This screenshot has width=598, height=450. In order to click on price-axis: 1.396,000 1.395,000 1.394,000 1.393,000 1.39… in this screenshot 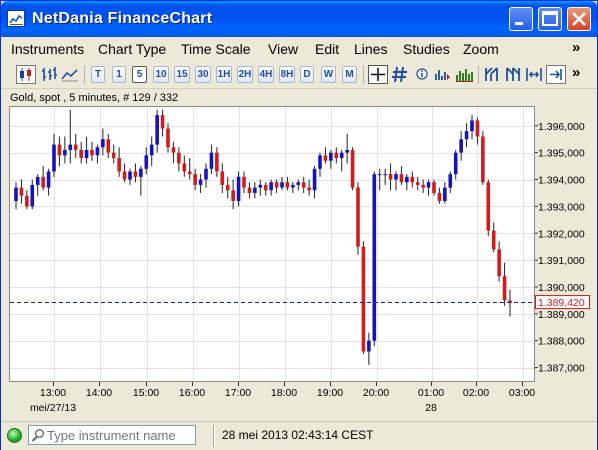, I will do `click(564, 244)`.